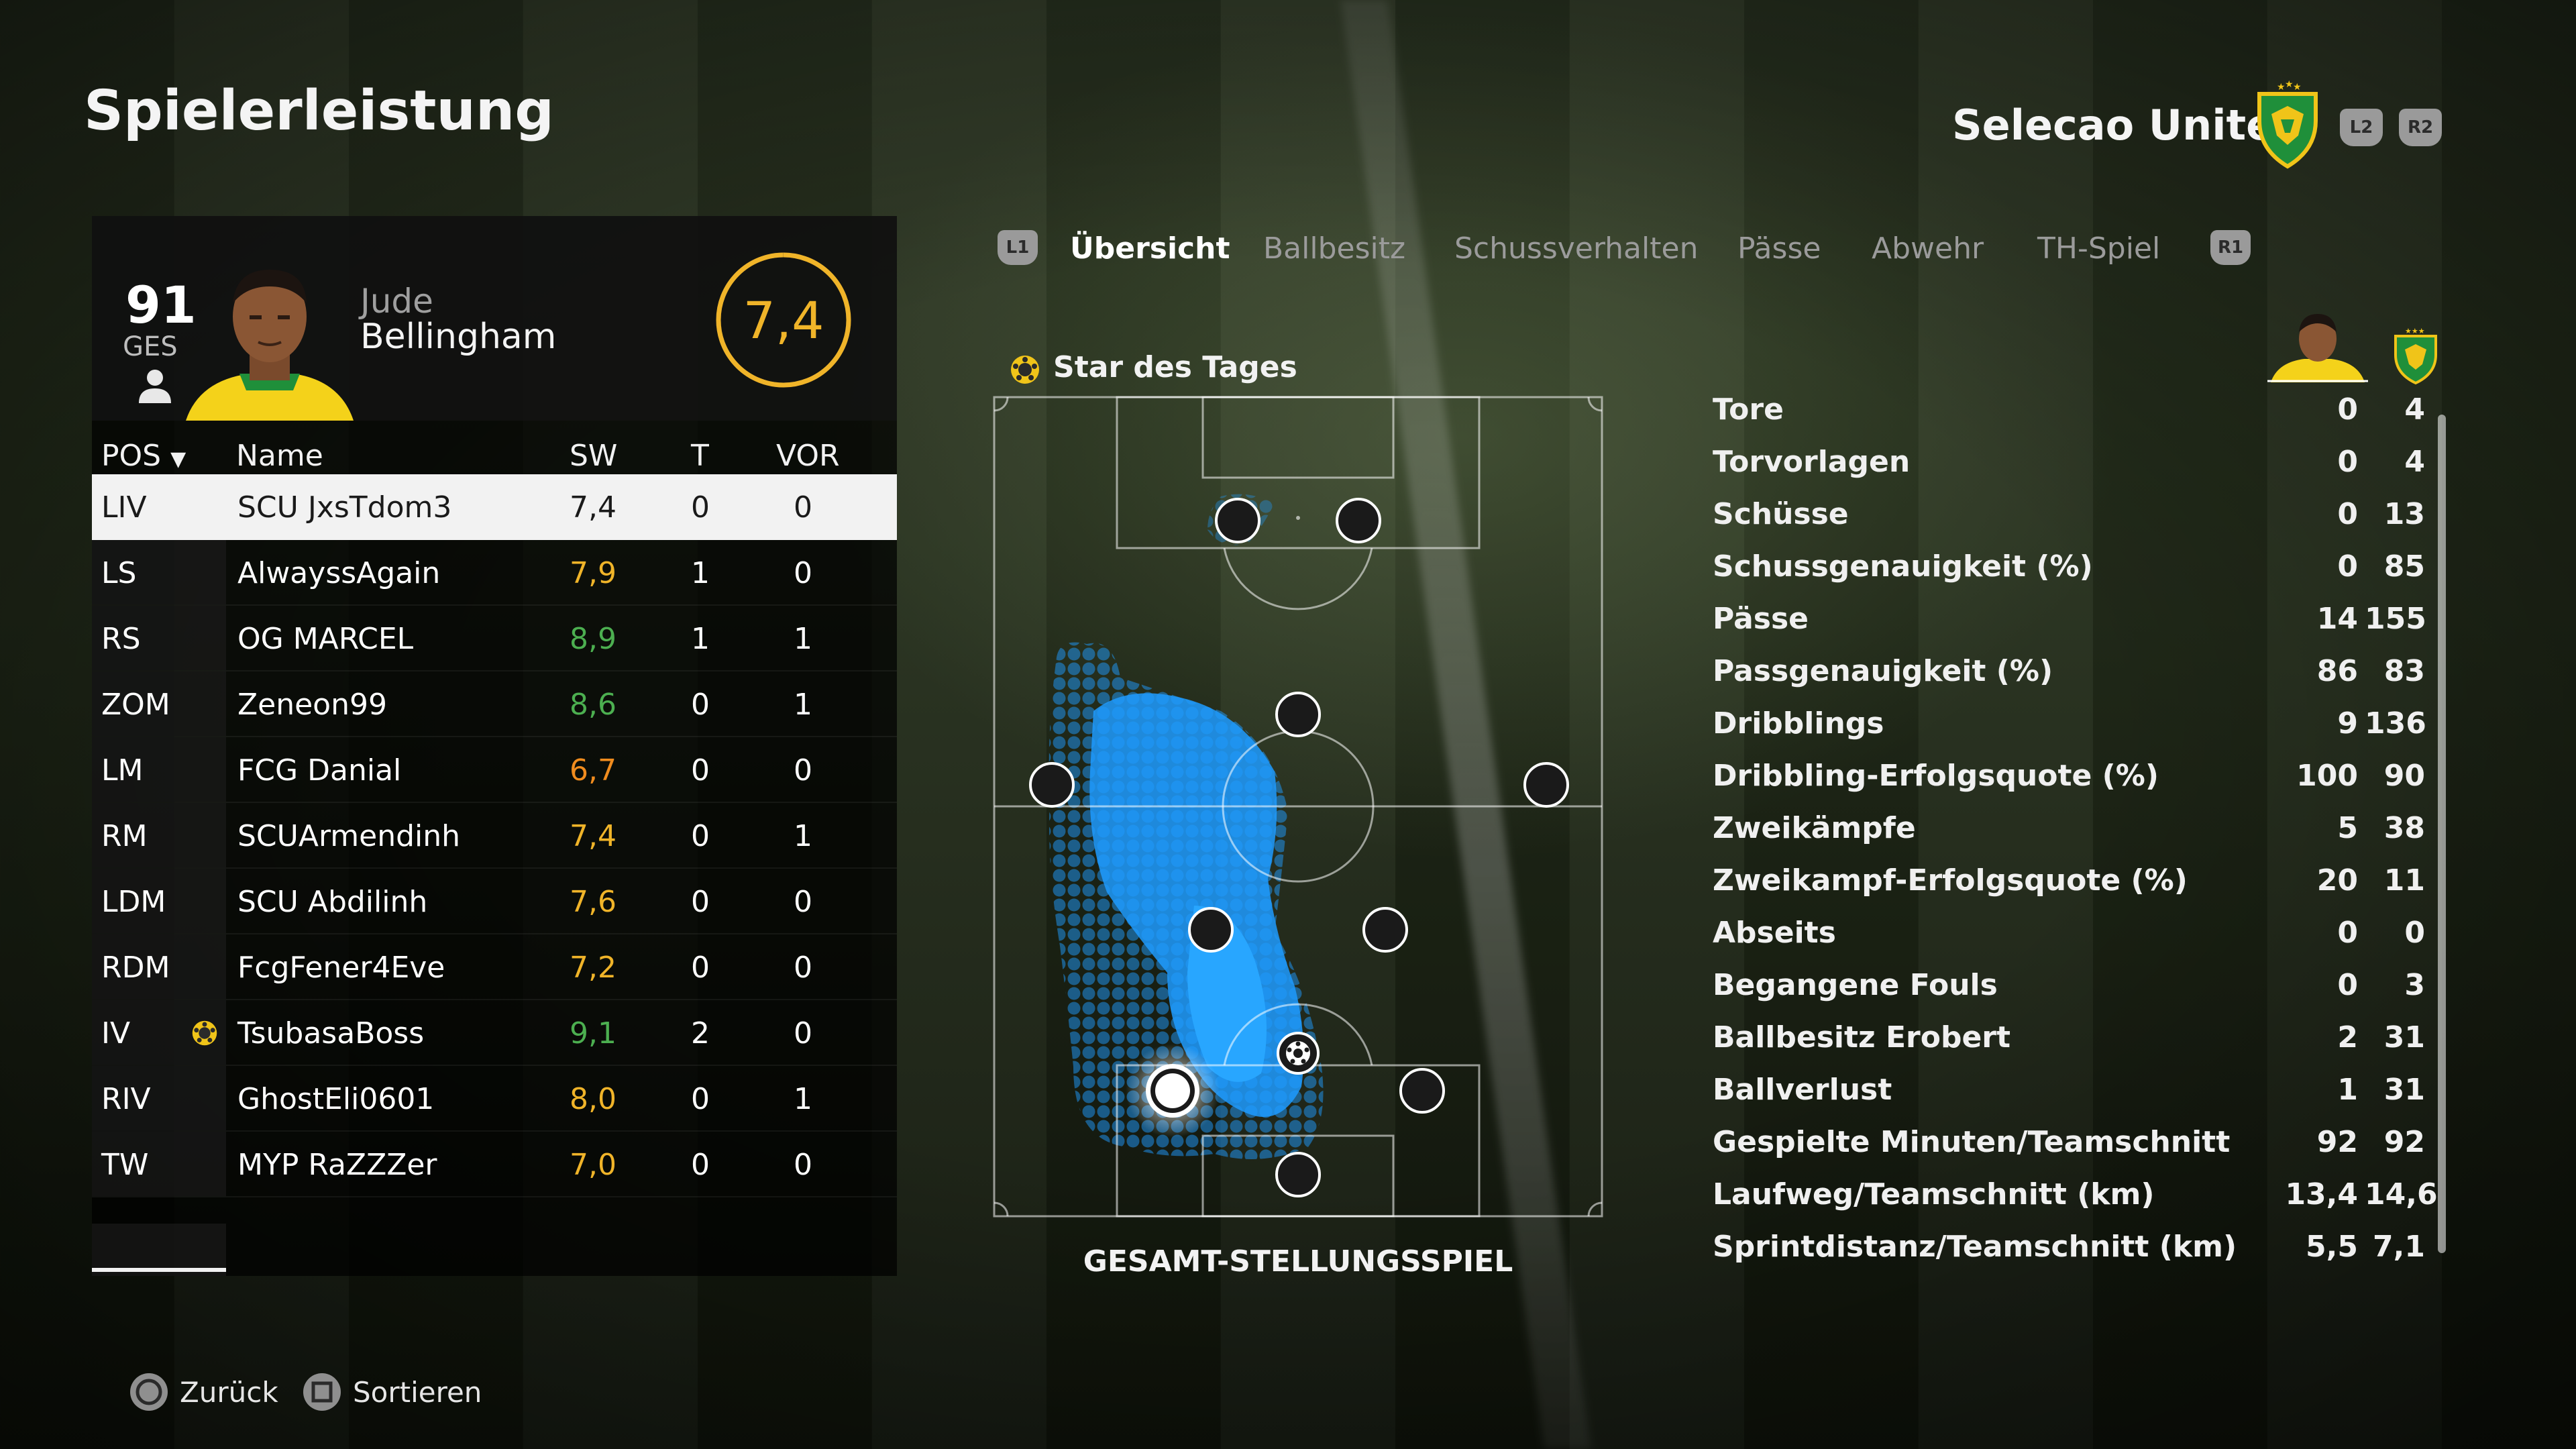  Describe the element at coordinates (1781, 514) in the screenshot. I see `stat-label: Schüsse` at that location.